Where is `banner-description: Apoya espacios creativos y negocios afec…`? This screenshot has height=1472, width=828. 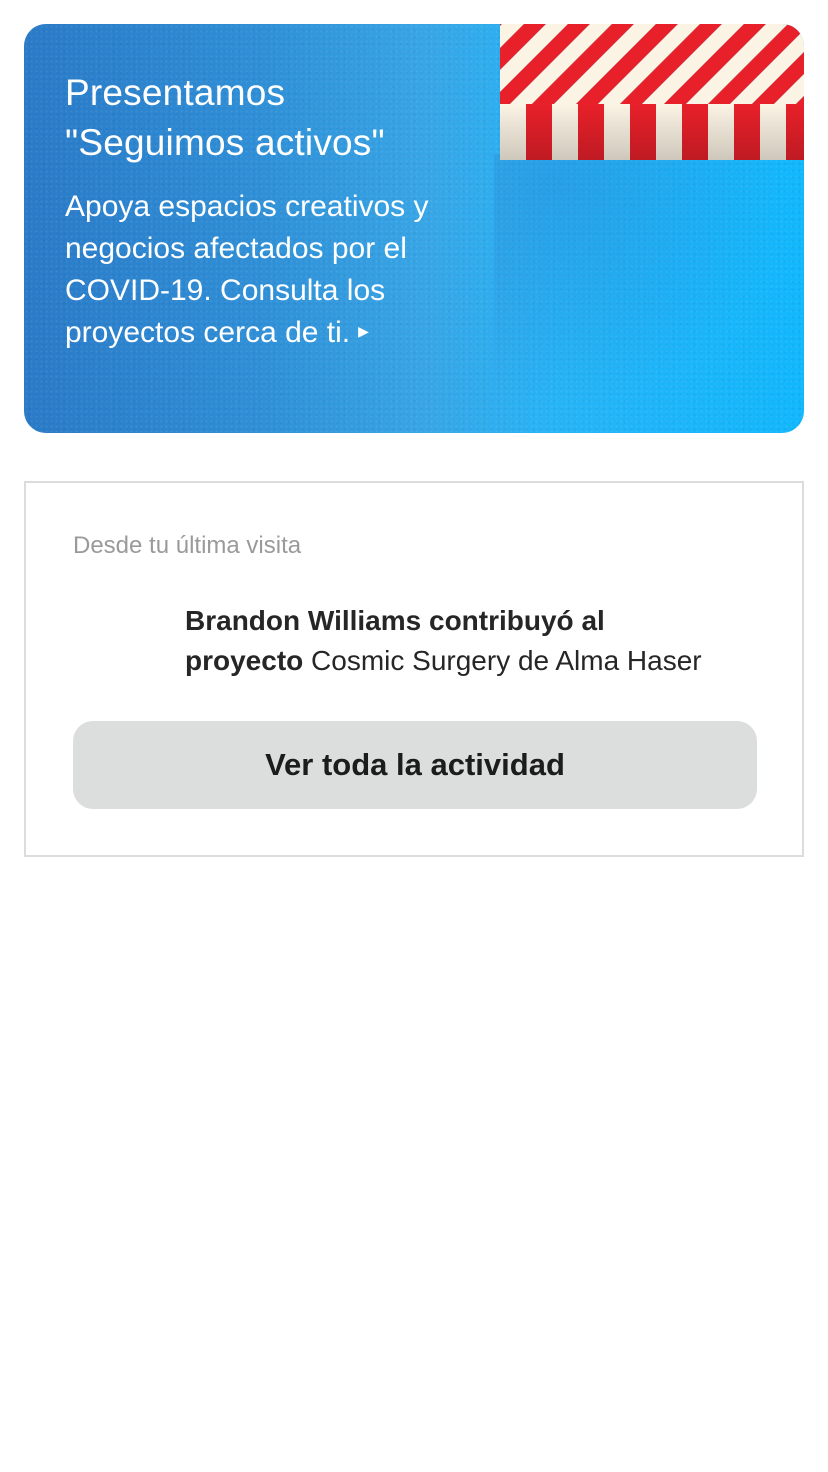
banner-description: Apoya espacios creativos y negocios afec… is located at coordinates (255, 270).